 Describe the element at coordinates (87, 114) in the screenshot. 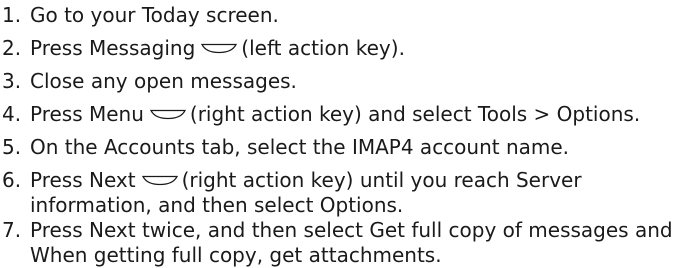

I see `step-text-before: Press Menu` at that location.